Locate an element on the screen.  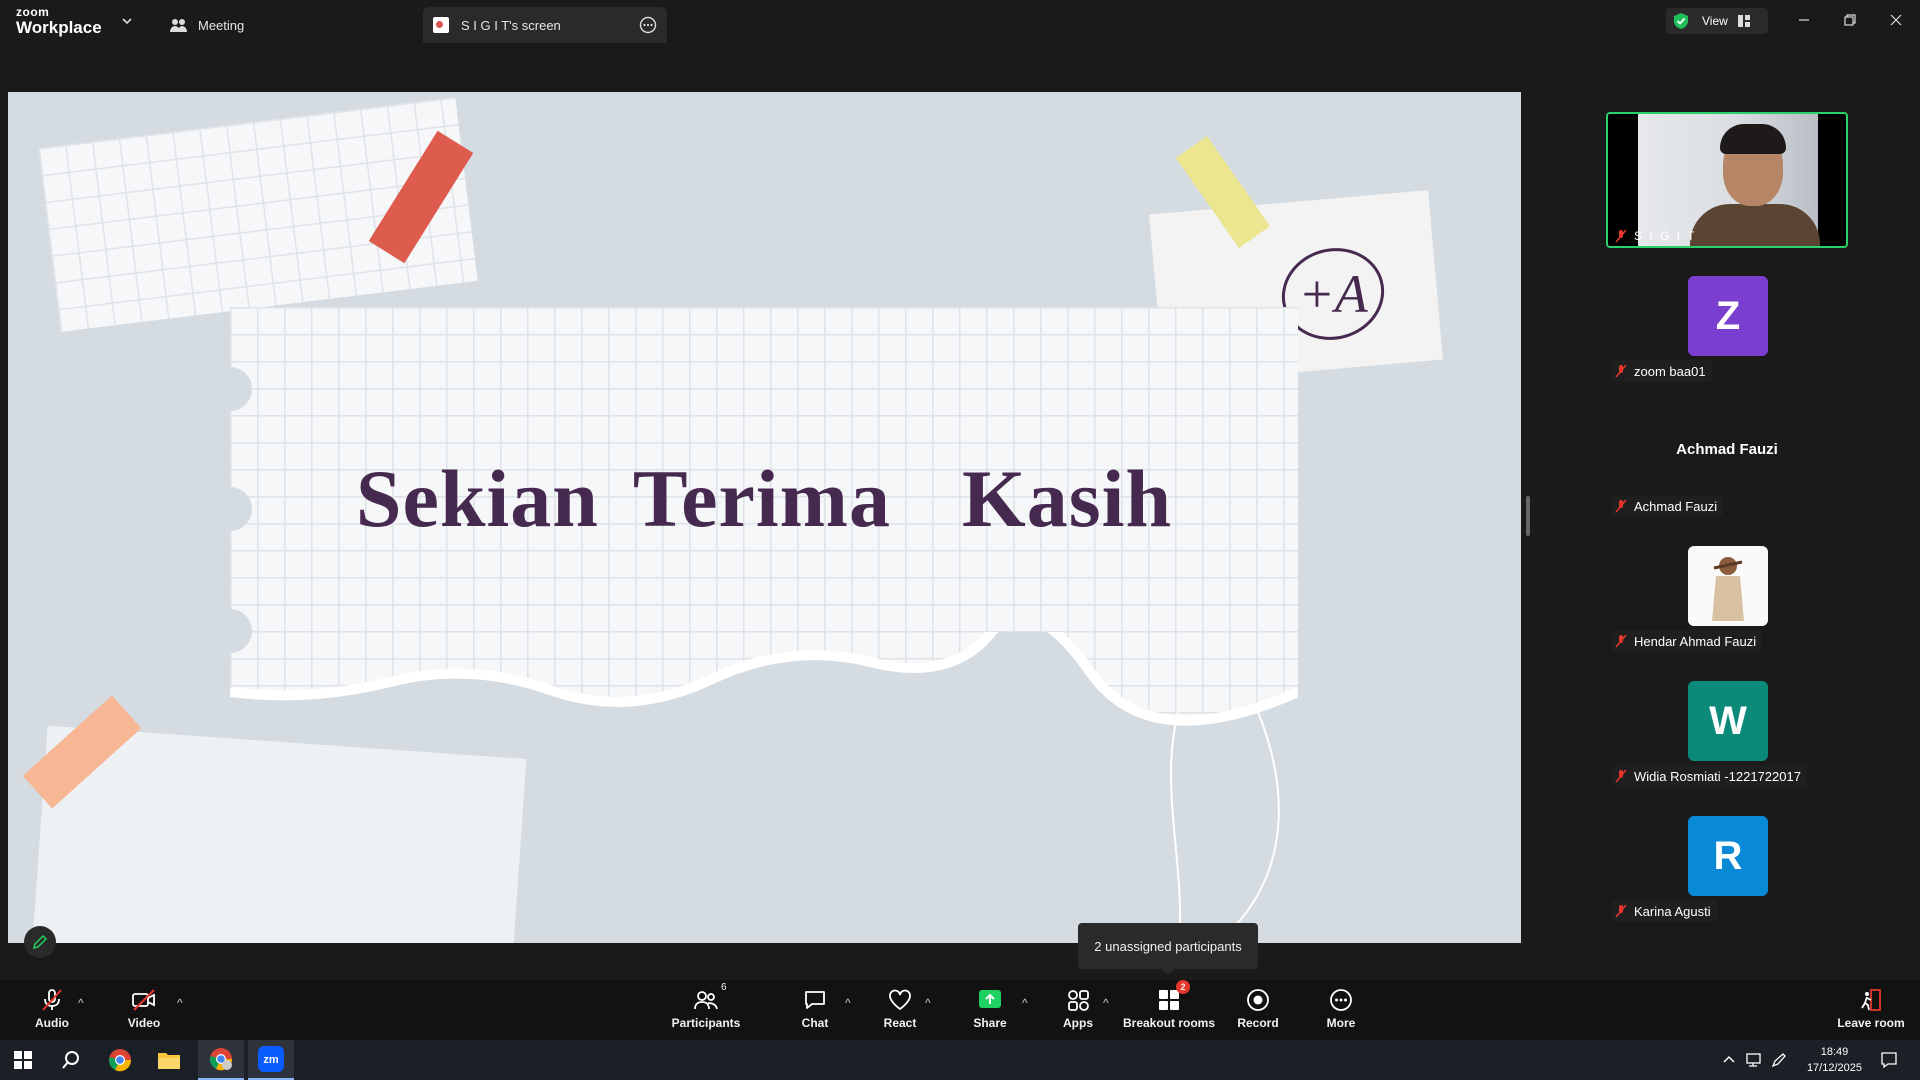
share-label: Share is located at coordinates (990, 1023).